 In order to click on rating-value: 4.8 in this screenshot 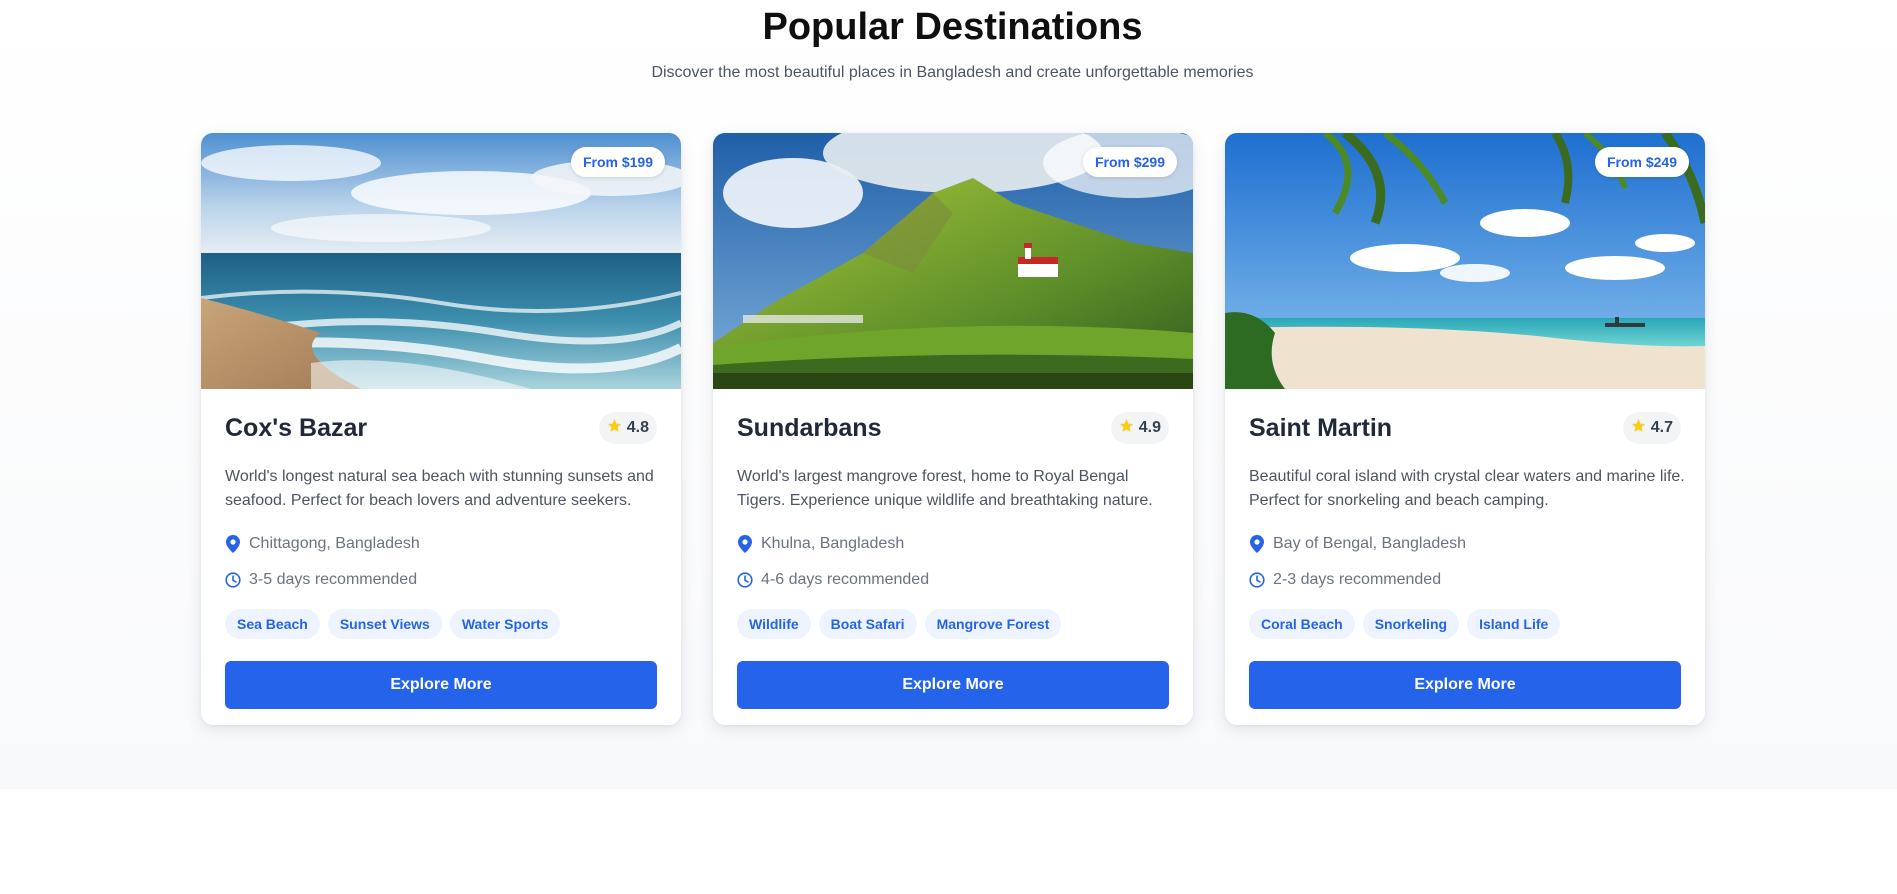, I will do `click(637, 427)`.